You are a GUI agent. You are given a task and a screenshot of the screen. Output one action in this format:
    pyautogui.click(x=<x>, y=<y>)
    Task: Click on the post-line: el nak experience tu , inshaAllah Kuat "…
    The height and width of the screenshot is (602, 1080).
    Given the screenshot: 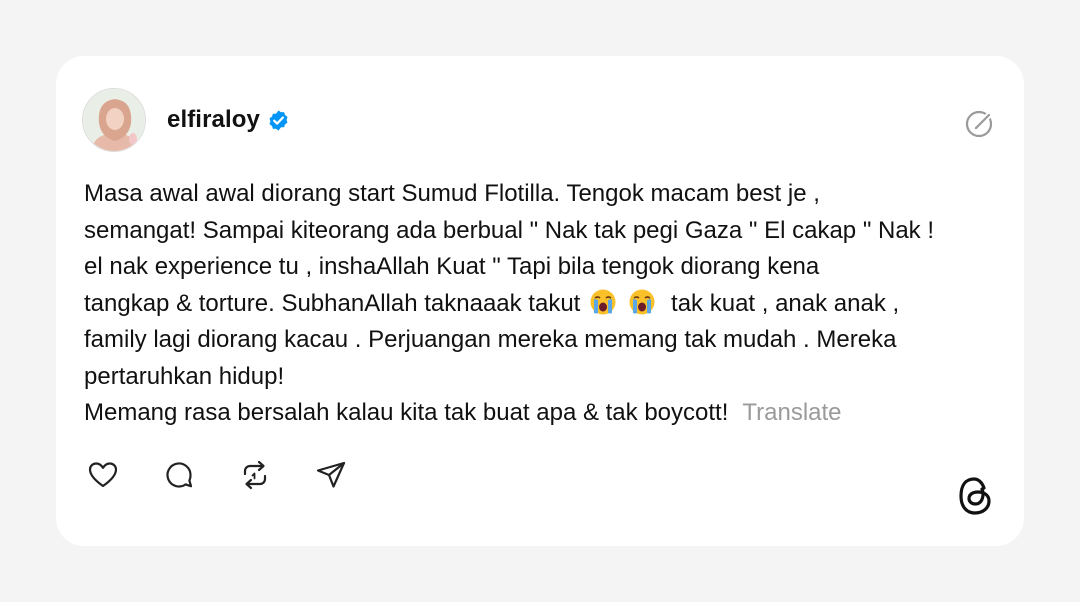 What is the action you would take?
    pyautogui.click(x=452, y=266)
    